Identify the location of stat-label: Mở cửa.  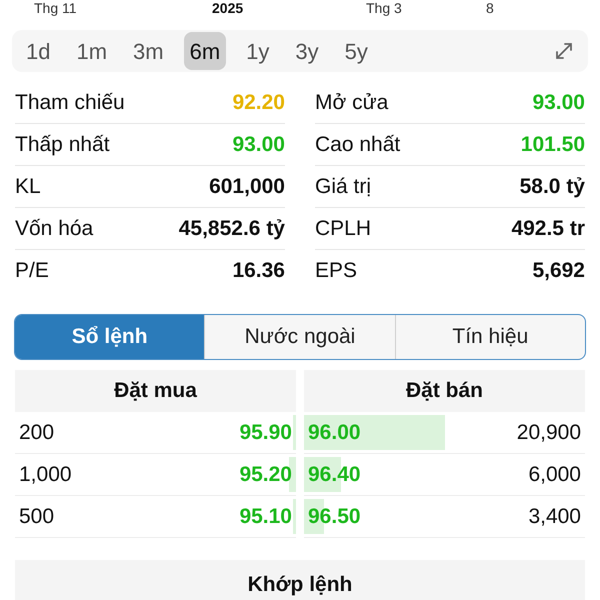
(351, 103).